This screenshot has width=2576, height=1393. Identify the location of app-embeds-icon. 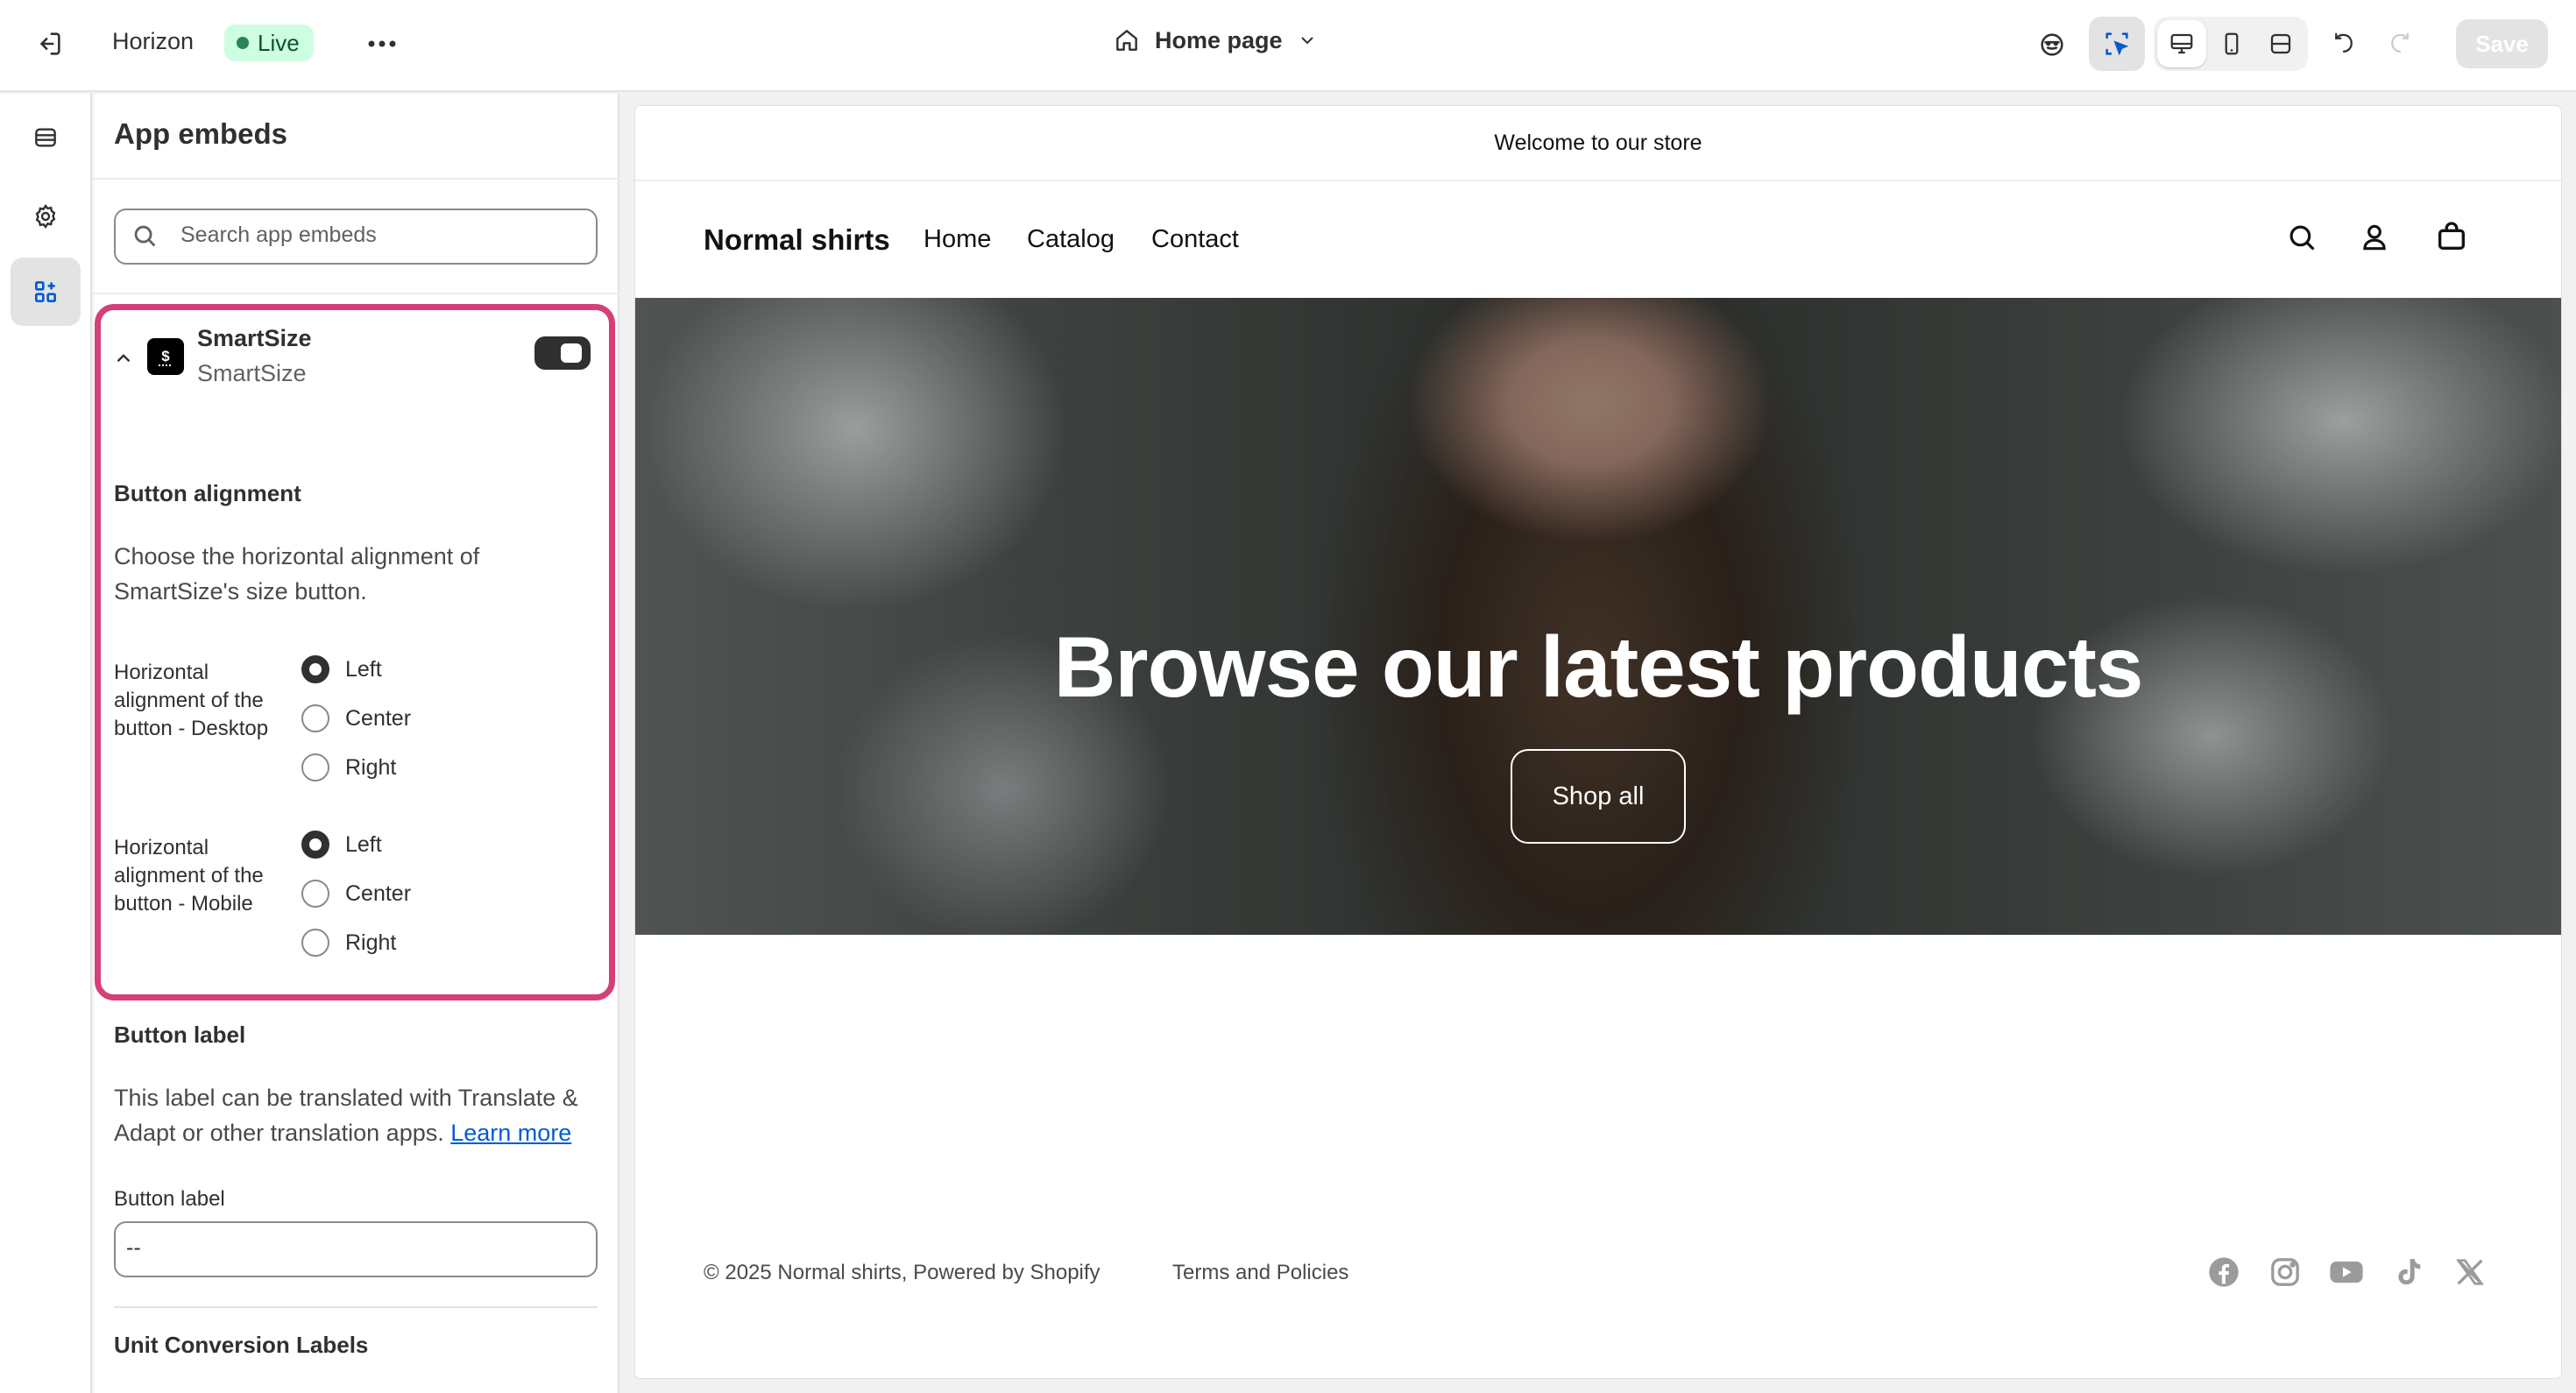
(46, 292).